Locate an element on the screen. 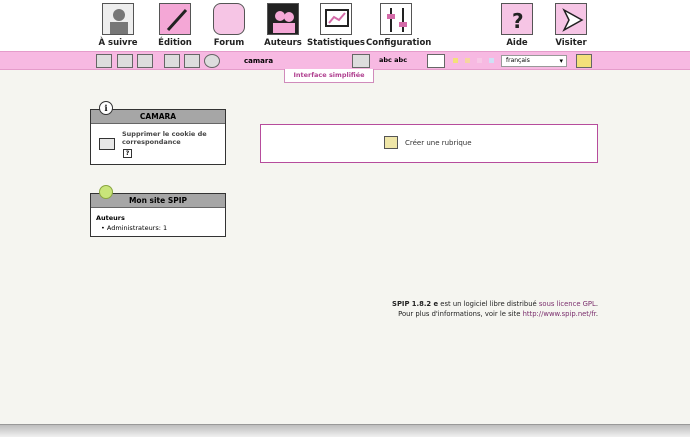 Image resolution: width=690 pixels, height=437 pixels. interface-simplifiee-tab: Interface simplifiée is located at coordinates (329, 76).